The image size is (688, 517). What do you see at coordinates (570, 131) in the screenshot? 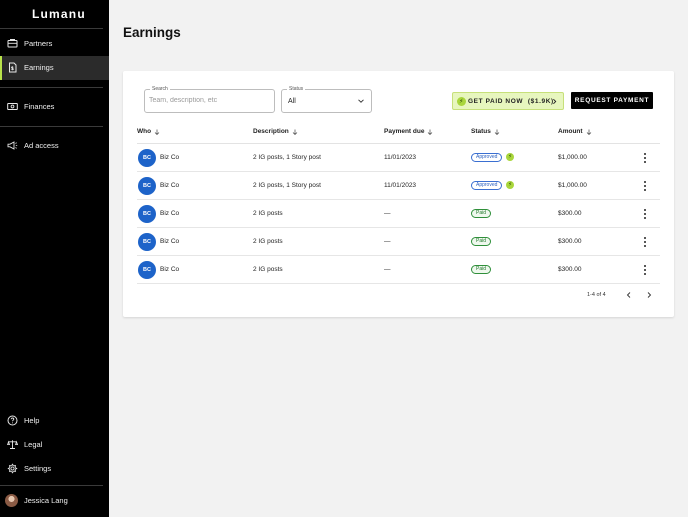
I see `column-header-label: Amount` at bounding box center [570, 131].